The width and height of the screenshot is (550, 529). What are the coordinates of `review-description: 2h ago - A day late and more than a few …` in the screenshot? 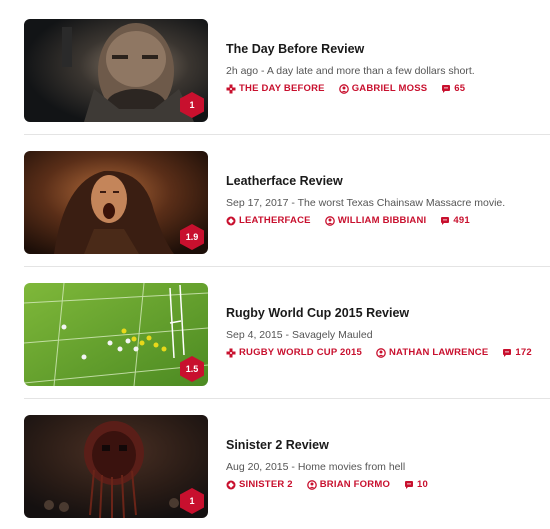 It's located at (350, 71).